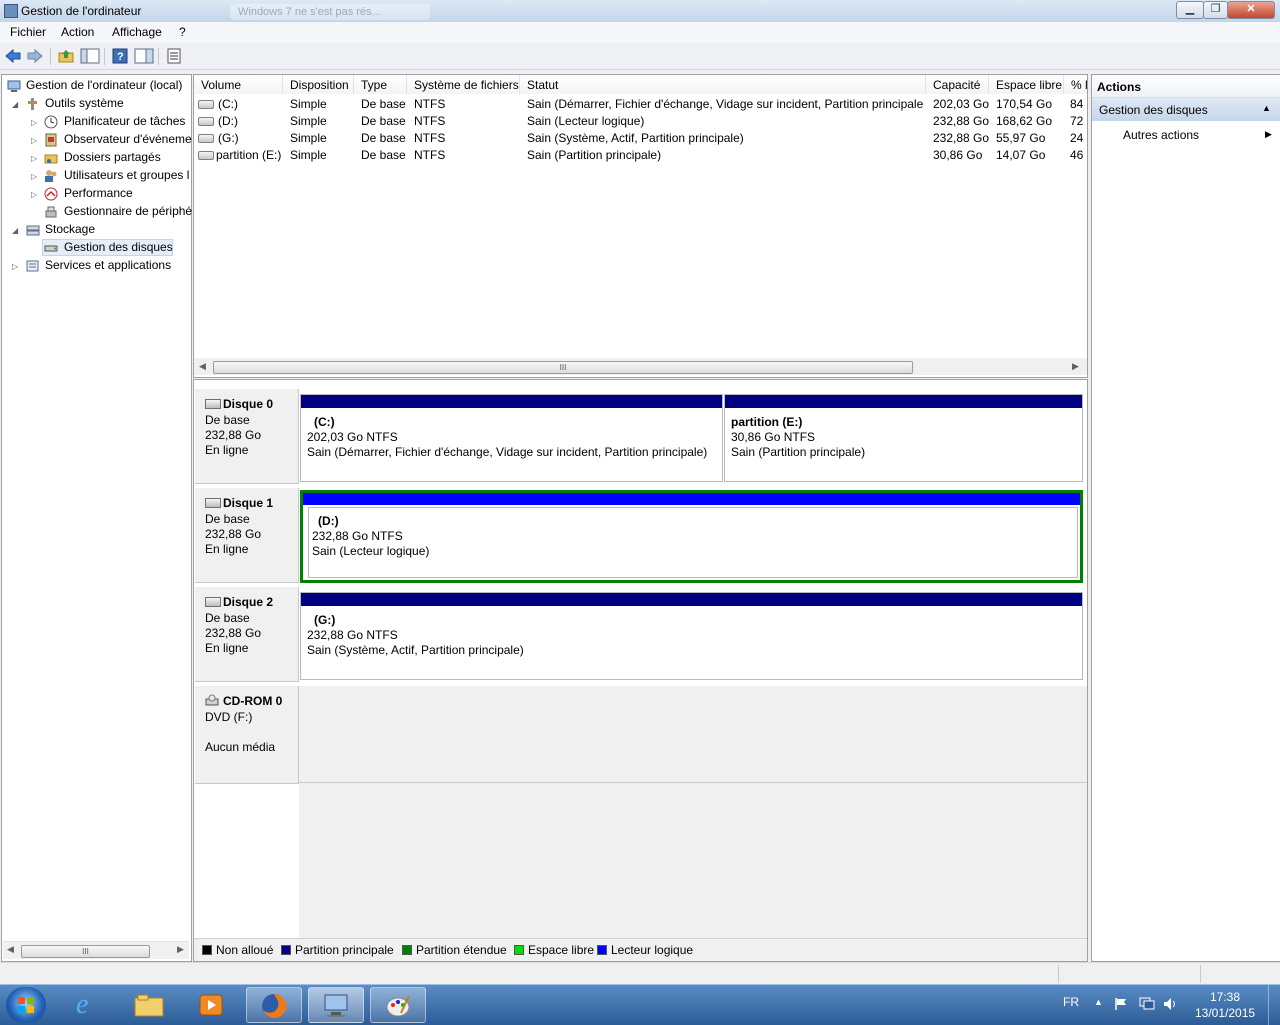 This screenshot has height=1025, width=1280. Describe the element at coordinates (308, 138) in the screenshot. I see `cell-disposition: Simple` at that location.